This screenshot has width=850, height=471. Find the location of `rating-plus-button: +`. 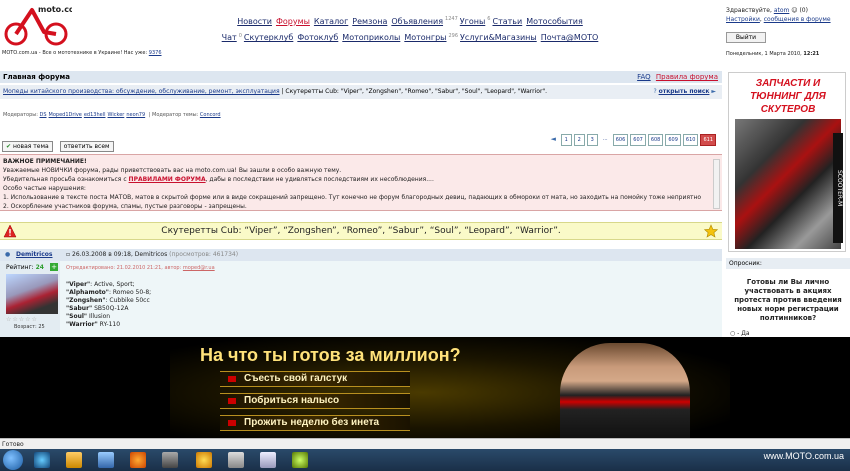

rating-plus-button: + is located at coordinates (54, 267).